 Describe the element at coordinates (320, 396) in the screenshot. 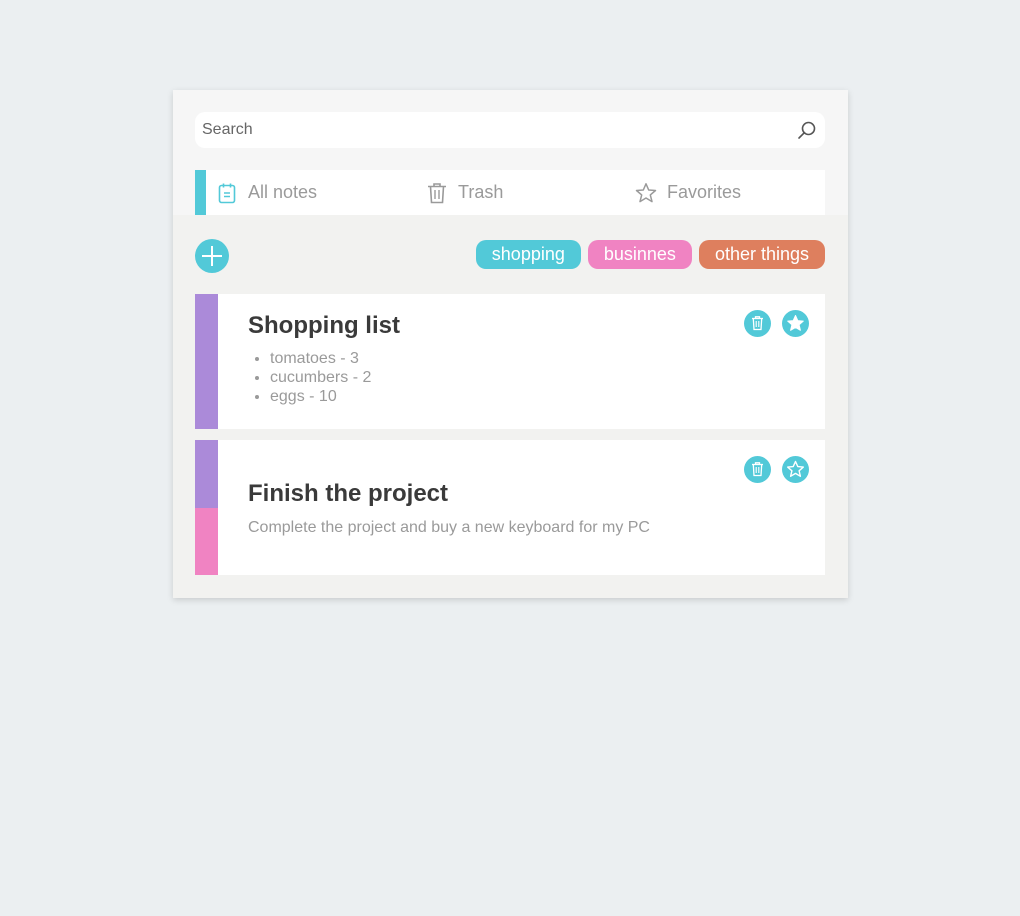

I see `list-item: eggs - 10` at that location.